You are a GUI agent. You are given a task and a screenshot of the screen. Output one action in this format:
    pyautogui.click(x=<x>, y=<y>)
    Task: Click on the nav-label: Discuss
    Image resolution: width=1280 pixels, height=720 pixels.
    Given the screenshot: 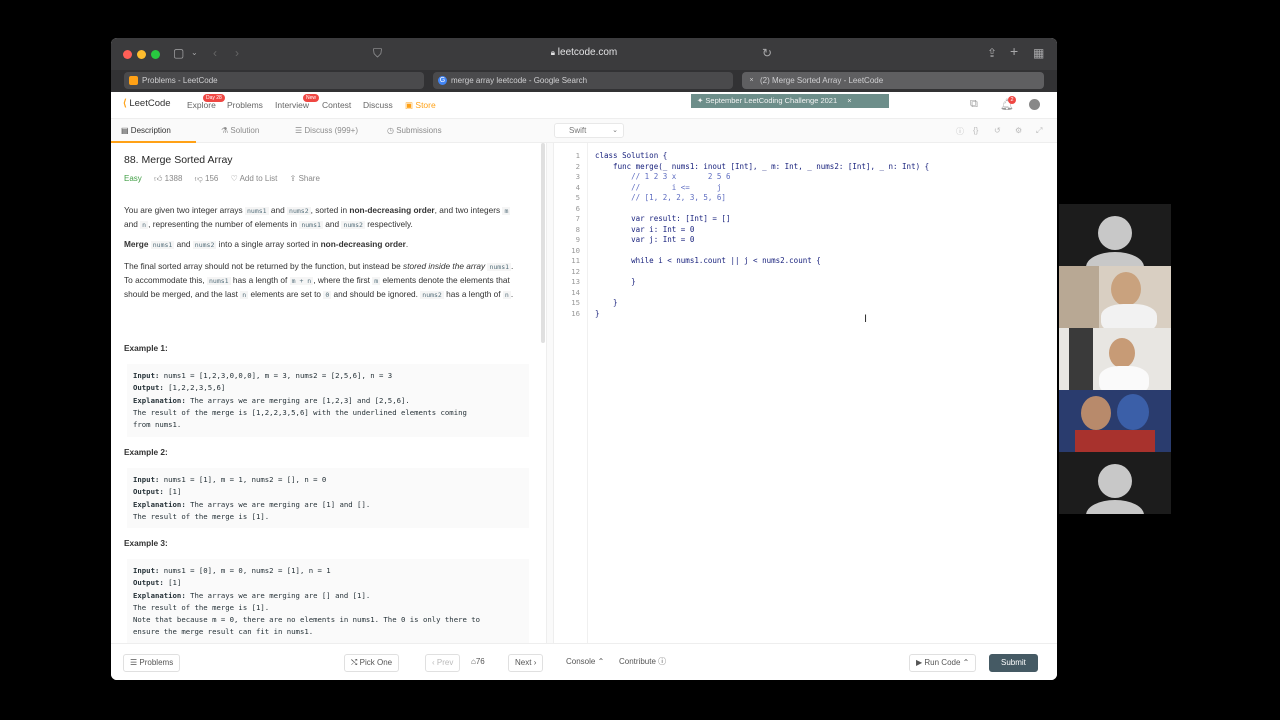 What is the action you would take?
    pyautogui.click(x=378, y=105)
    